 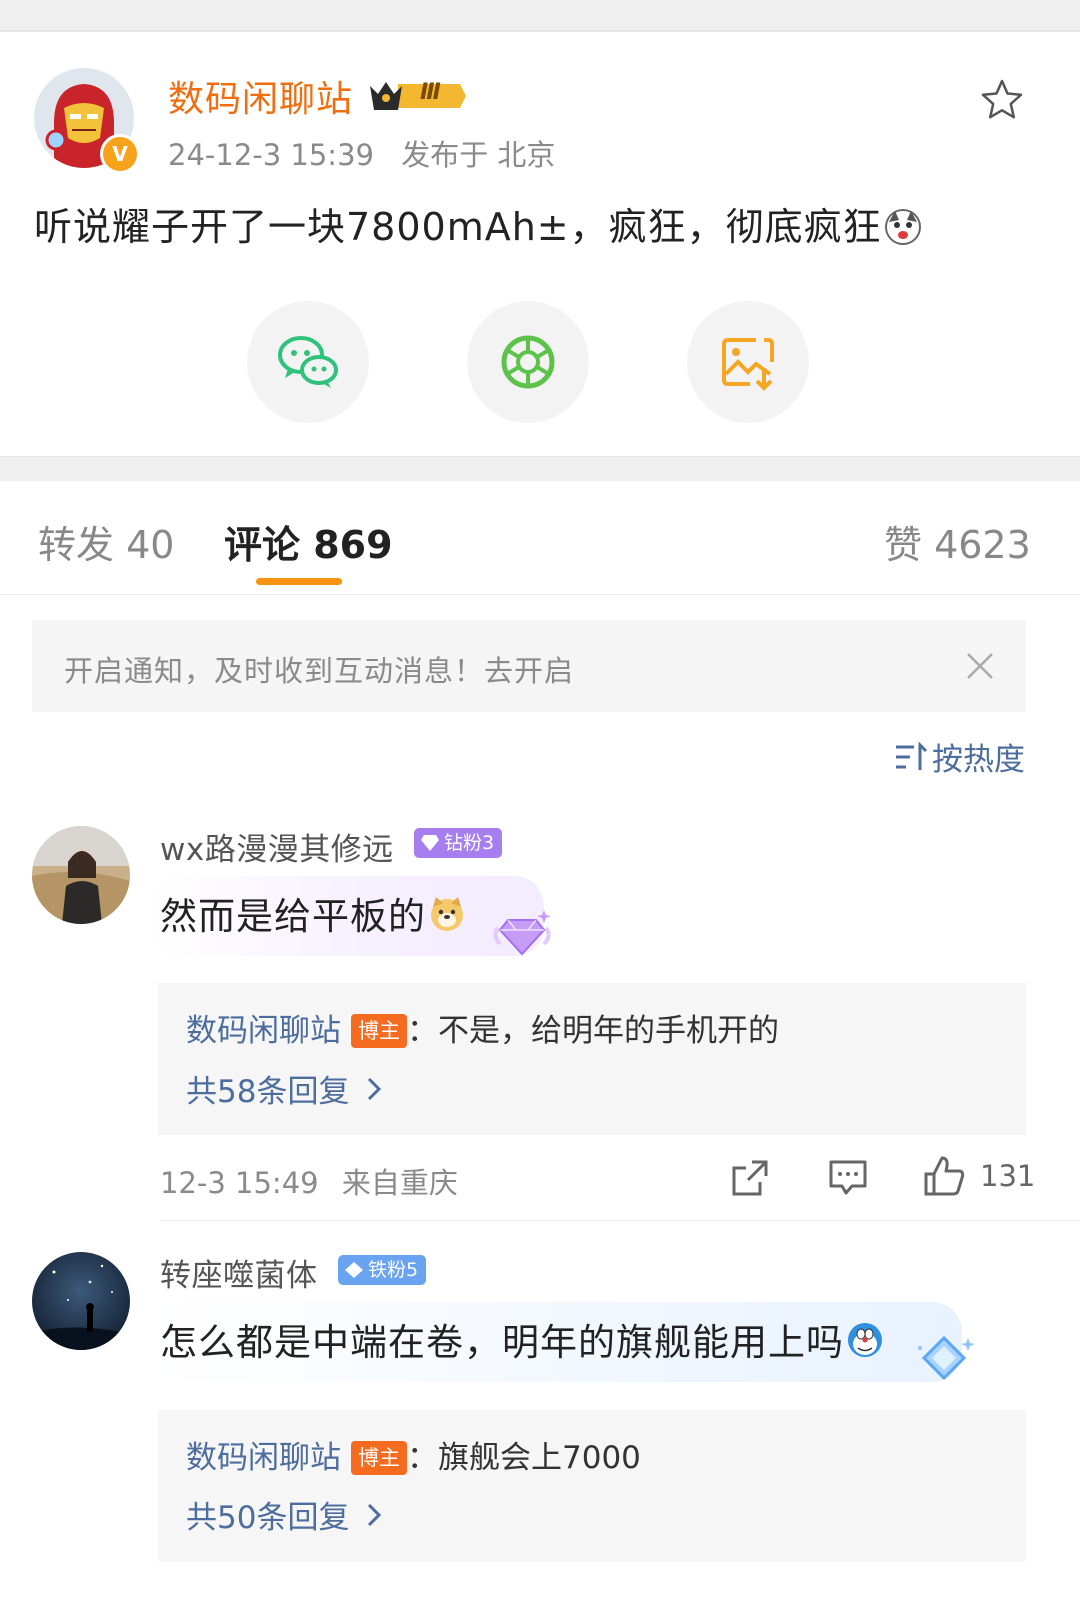 I want to click on post-location: 发布于 北京, so click(x=478, y=155).